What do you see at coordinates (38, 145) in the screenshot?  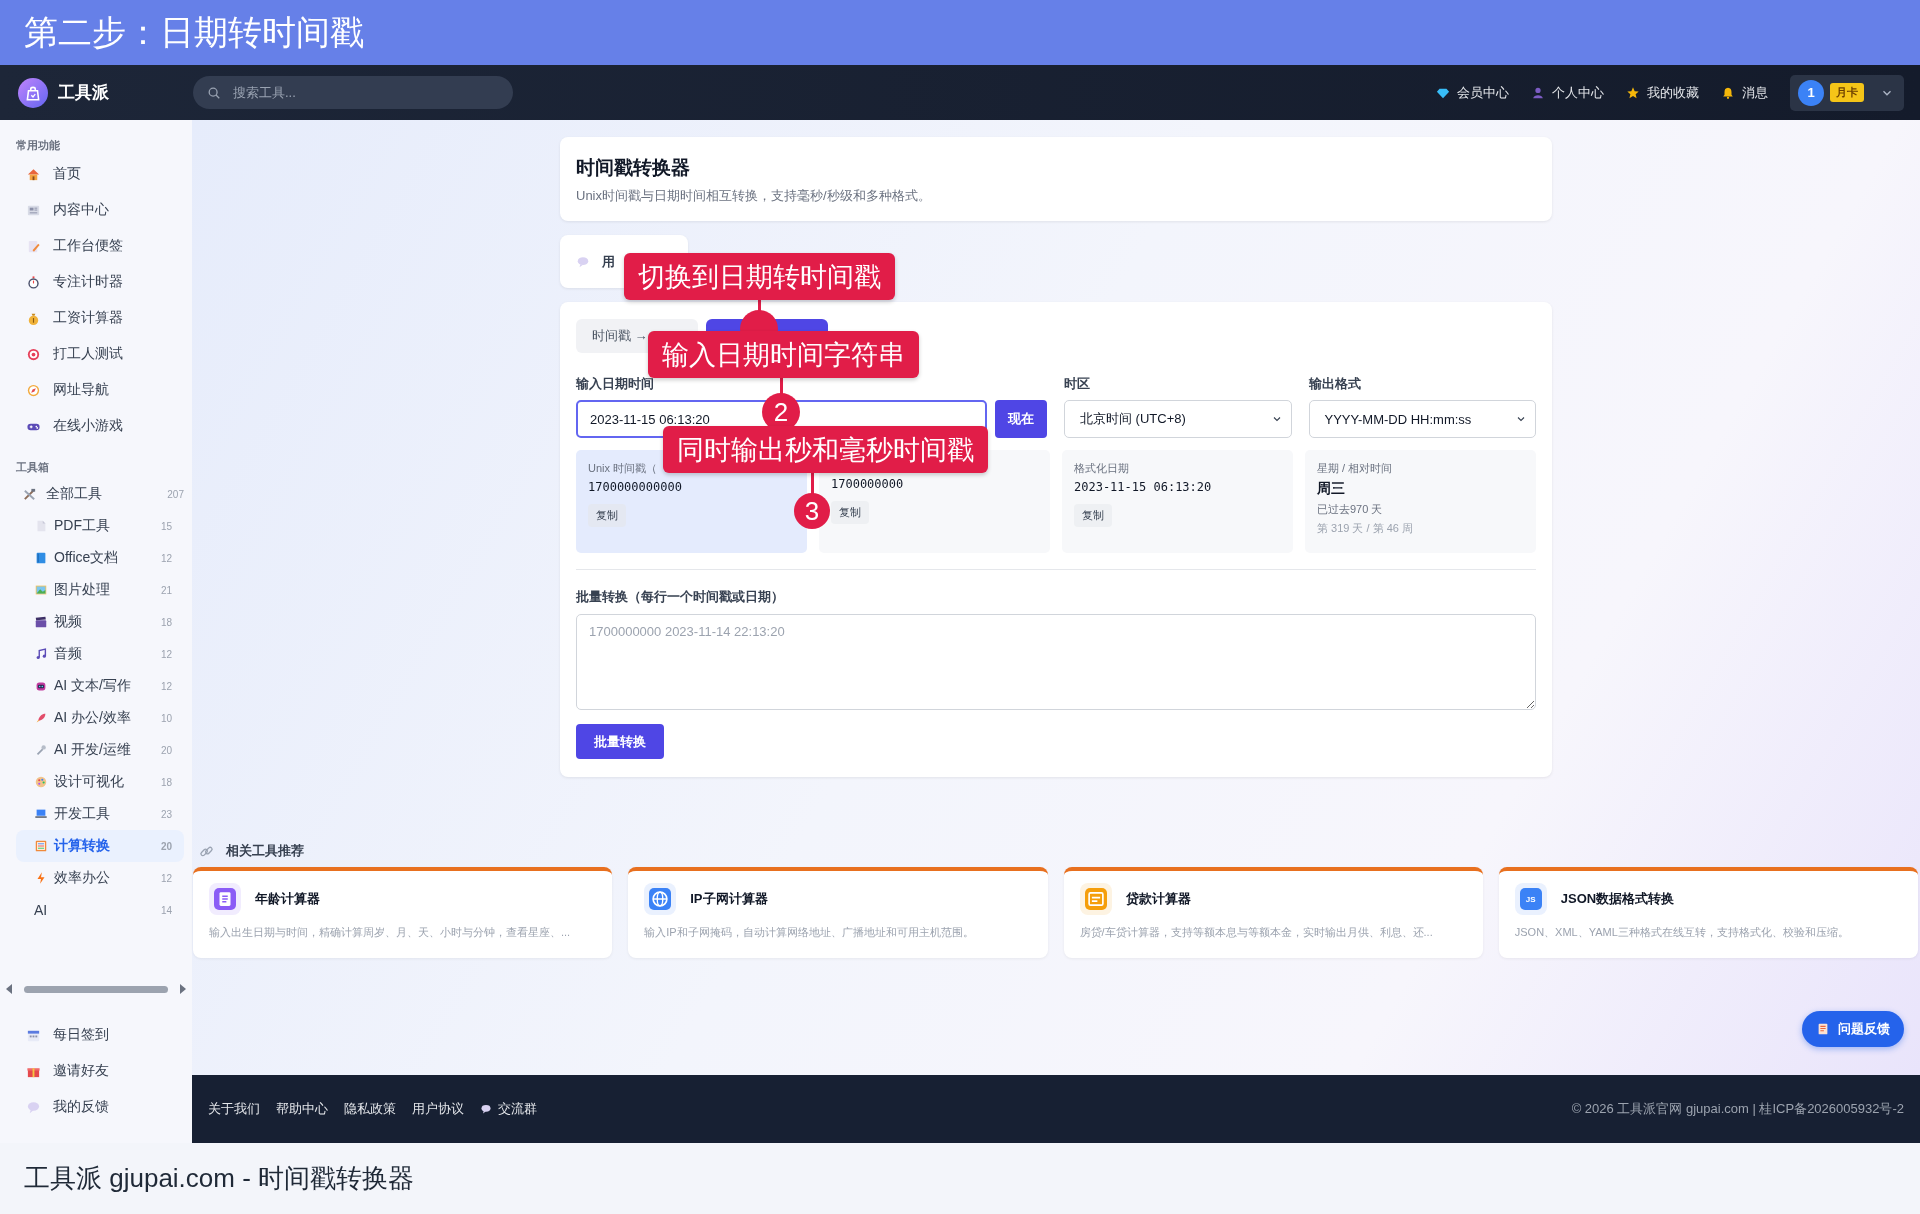 I see `sidebar-section-title: 常用功能` at bounding box center [38, 145].